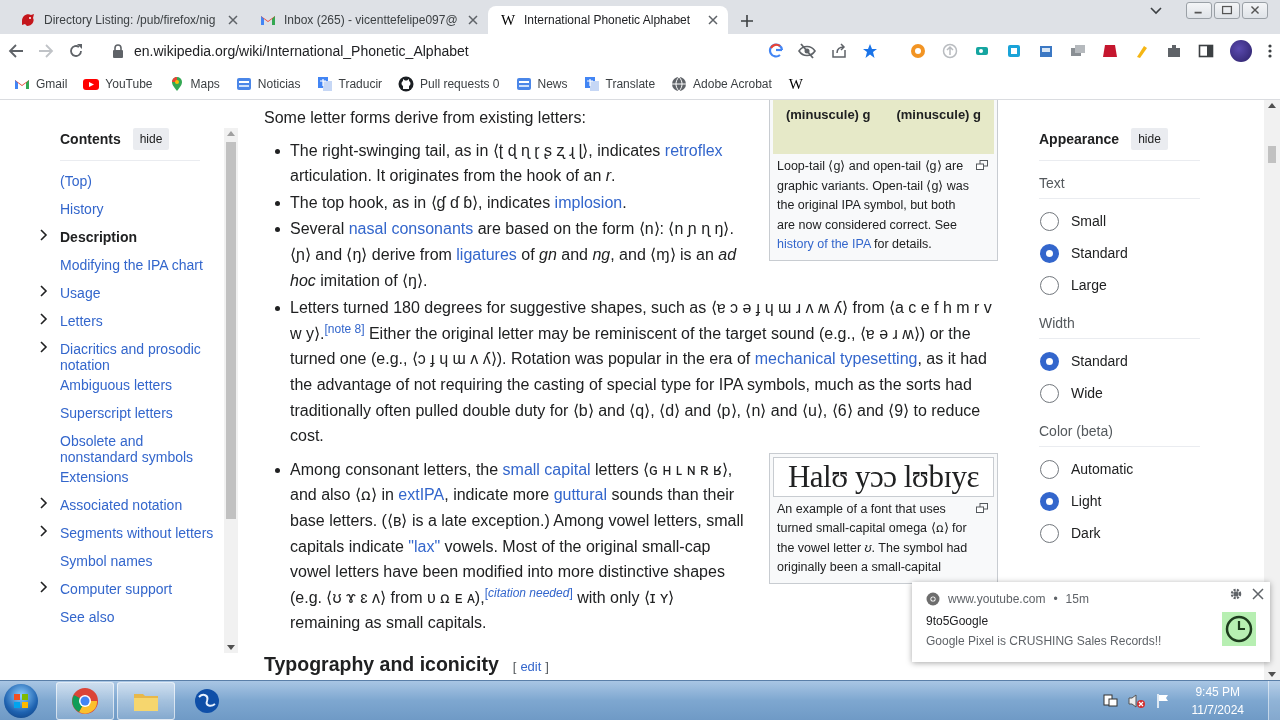 This screenshot has height=720, width=1280. Describe the element at coordinates (795, 83) in the screenshot. I see `bookmark-favicon: W` at that location.